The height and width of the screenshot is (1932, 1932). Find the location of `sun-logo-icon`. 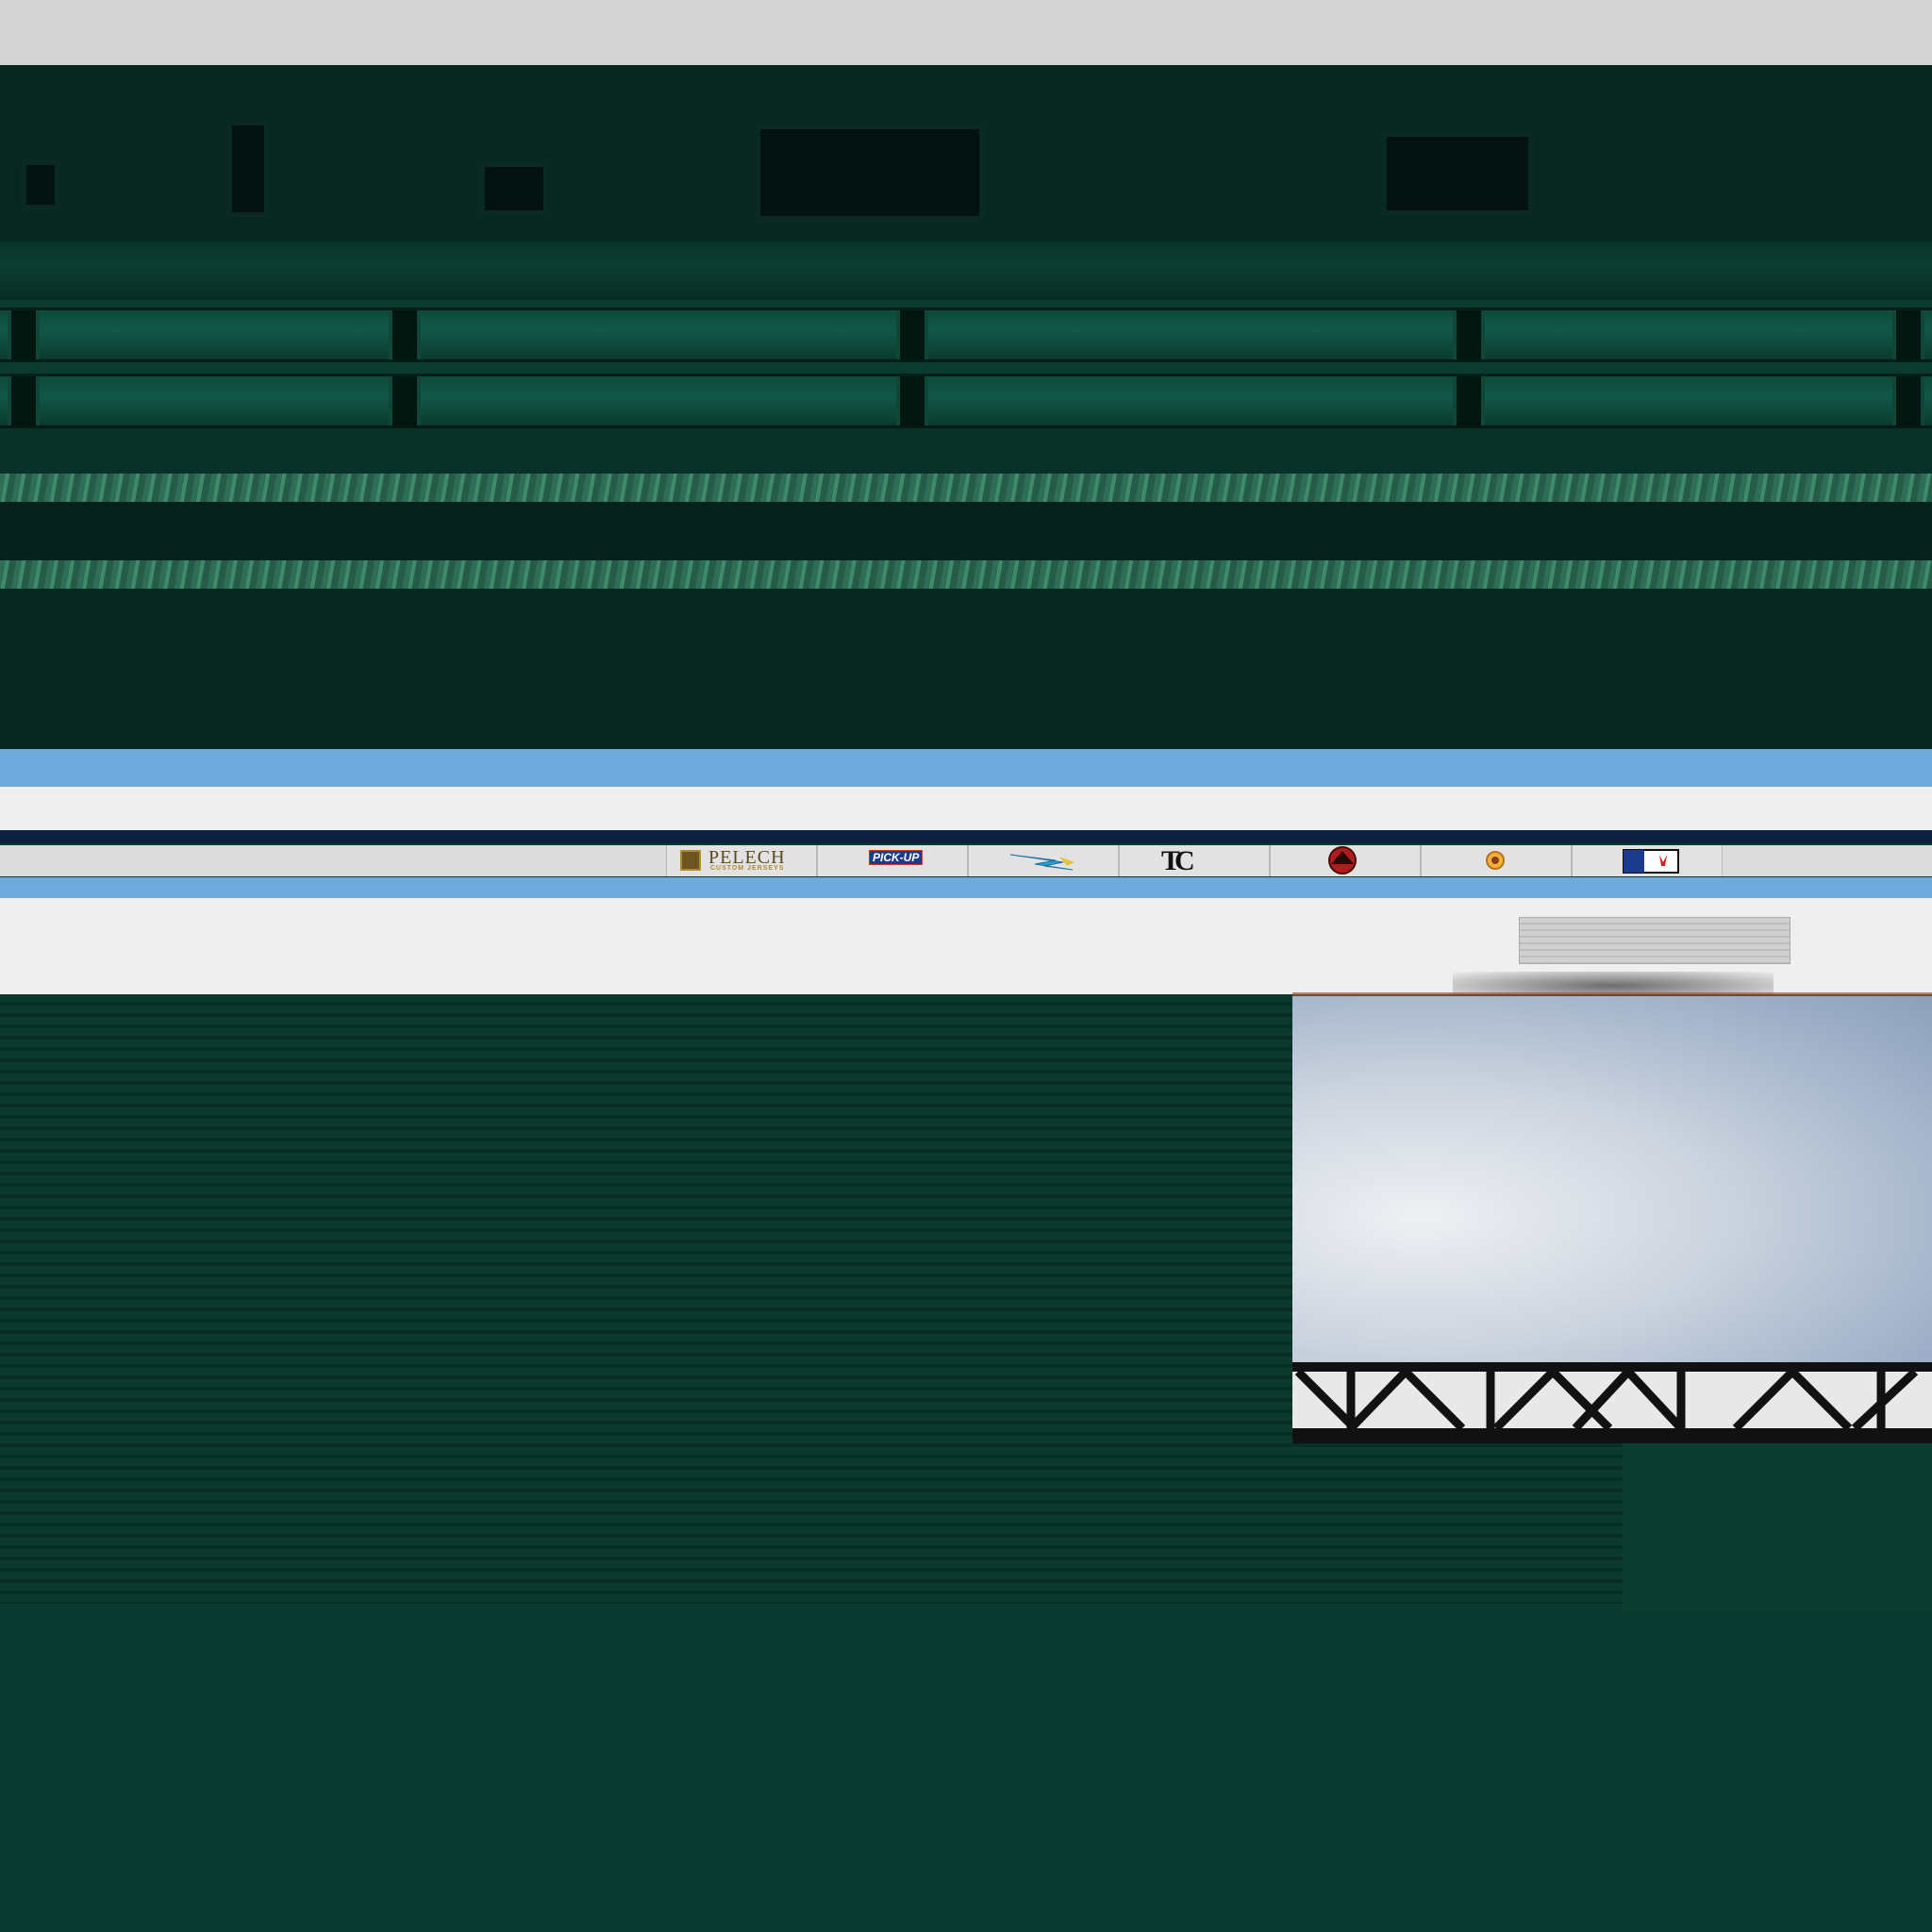

sun-logo-icon is located at coordinates (1496, 861).